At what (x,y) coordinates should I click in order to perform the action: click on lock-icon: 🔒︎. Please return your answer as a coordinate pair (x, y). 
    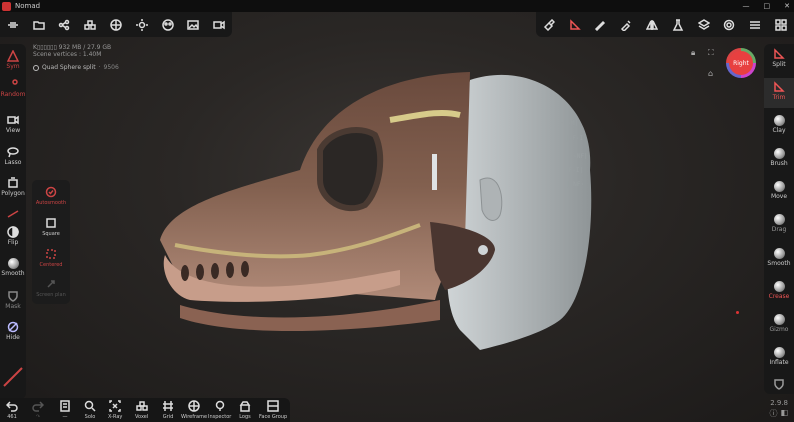
    Looking at the image, I should click on (693, 53).